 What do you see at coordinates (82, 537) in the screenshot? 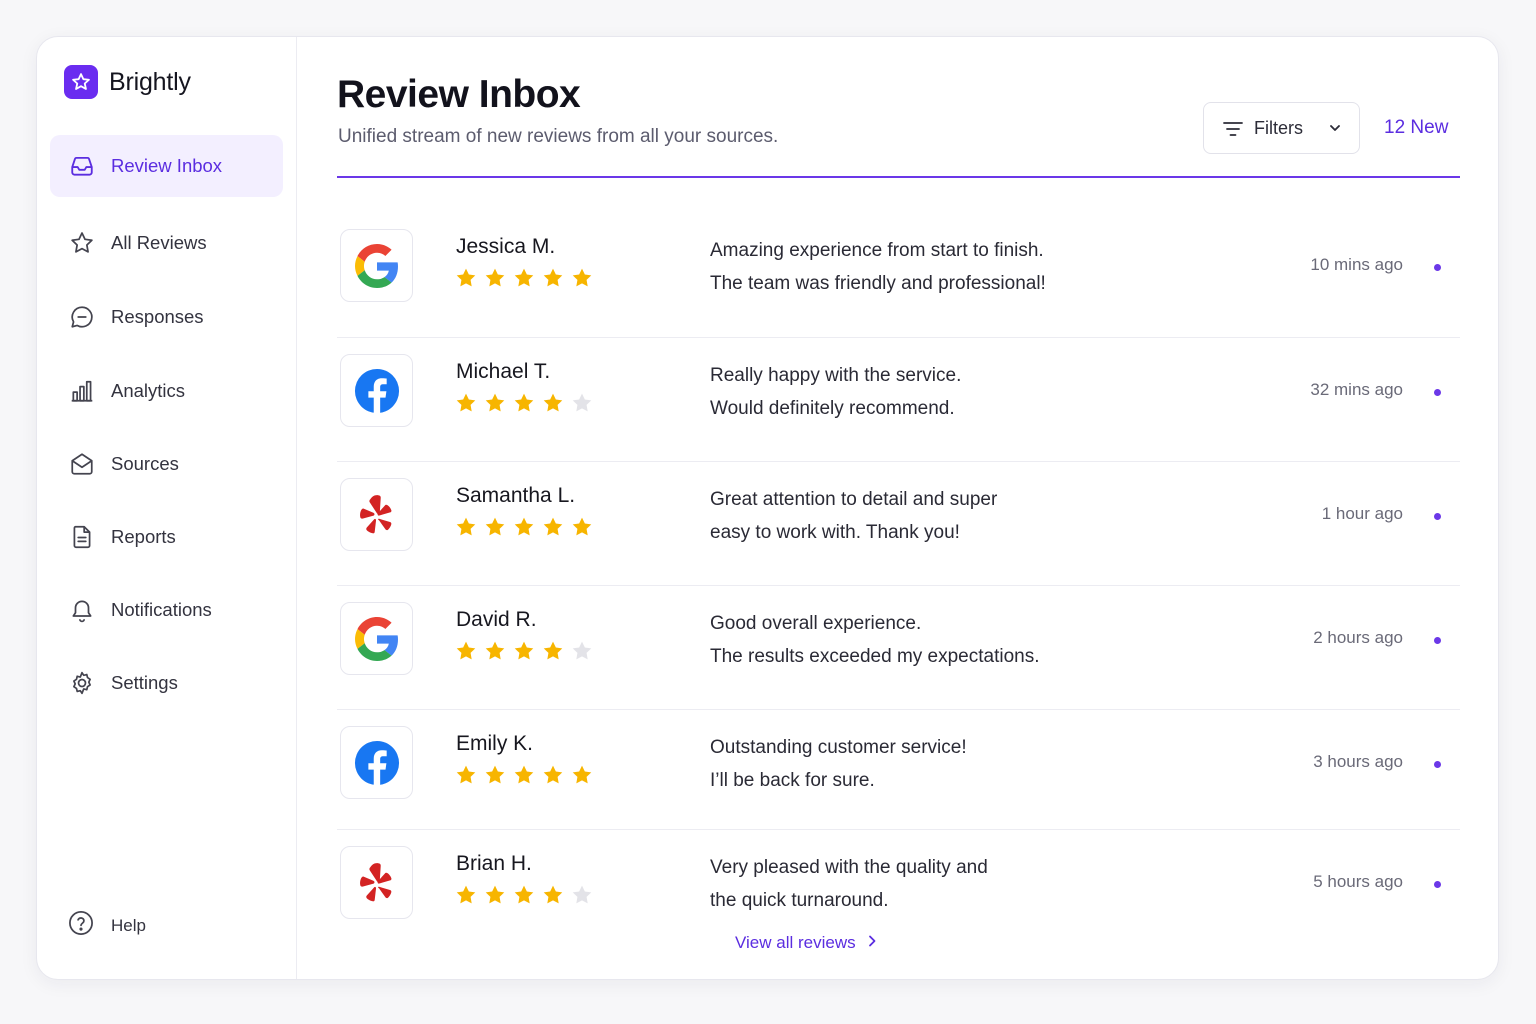
I see `document-icon` at bounding box center [82, 537].